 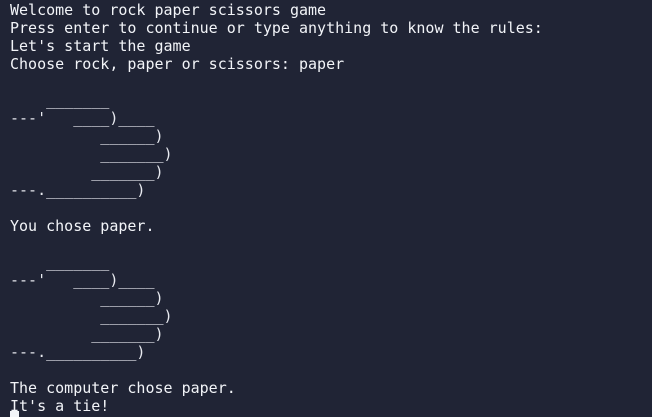 What do you see at coordinates (60, 262) in the screenshot?
I see `computer-paper-art-line-1: _______` at bounding box center [60, 262].